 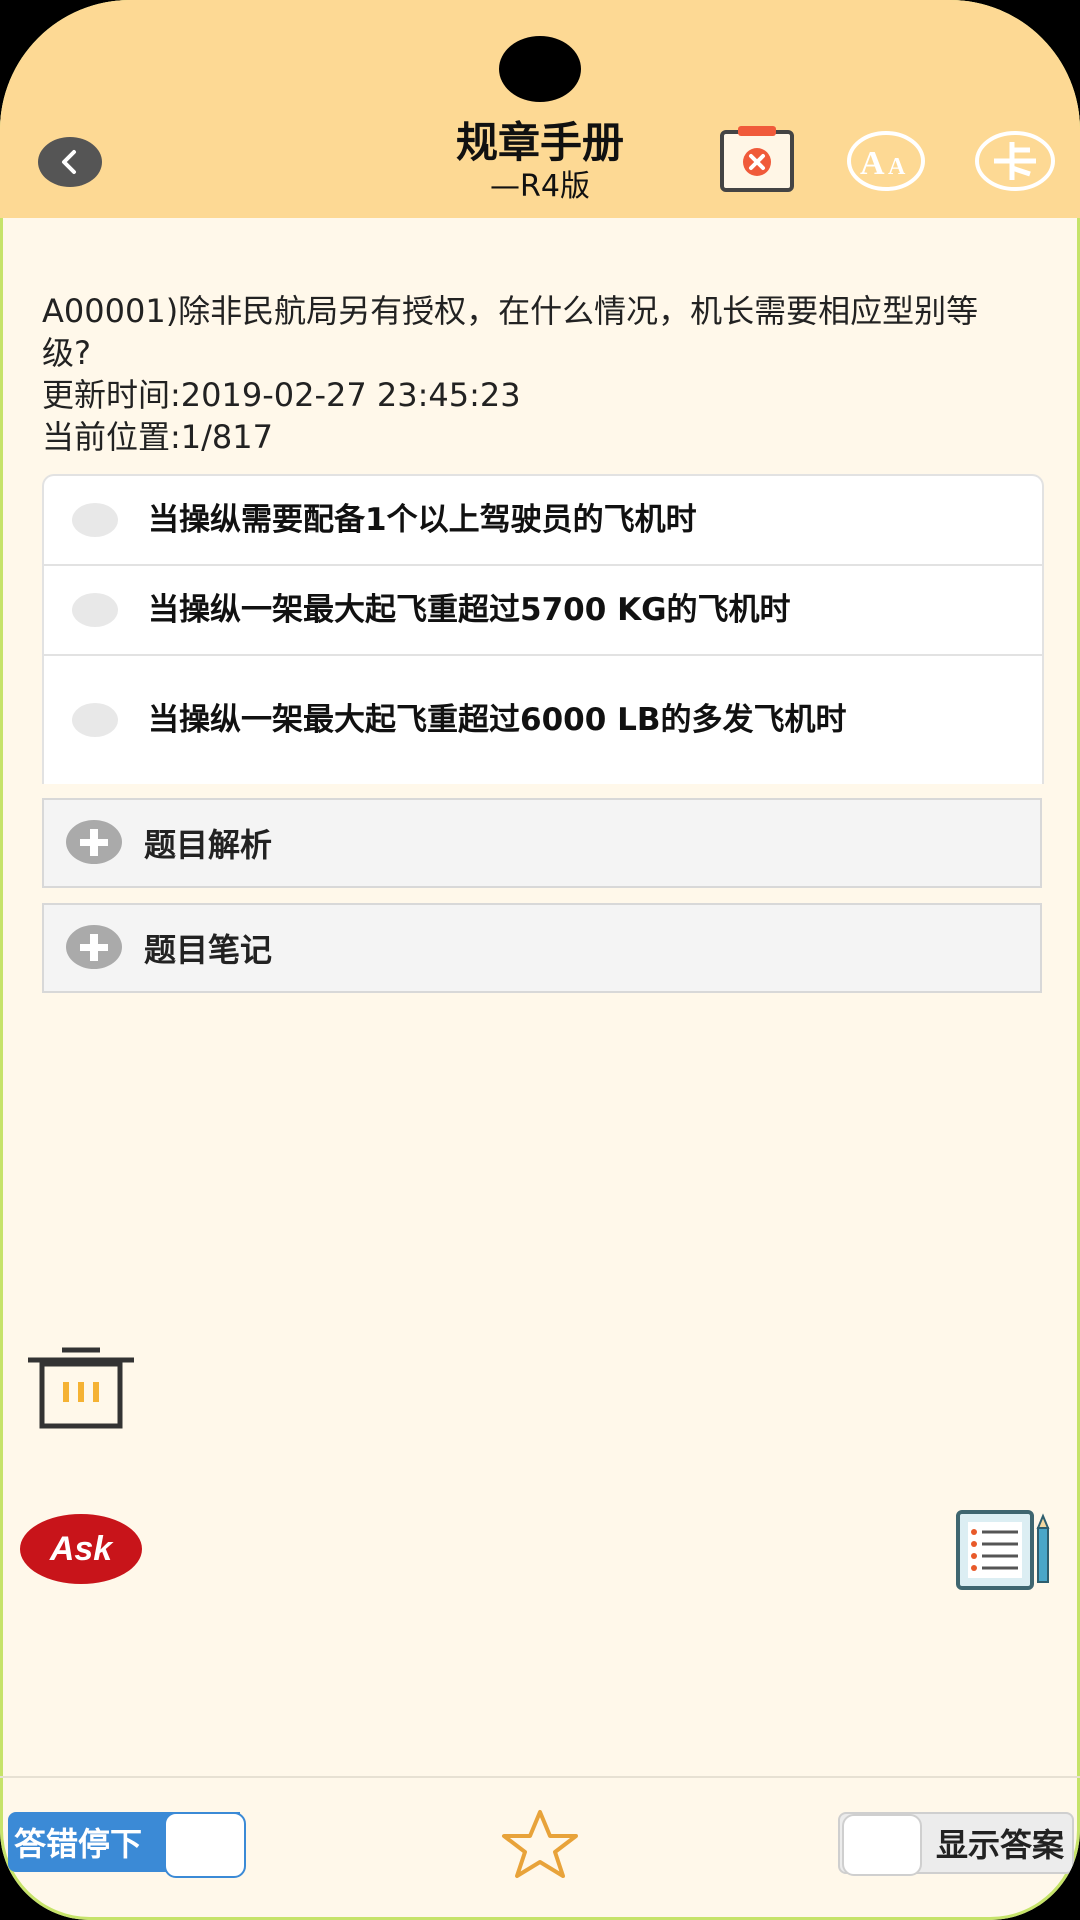 I want to click on font-size-icon: A A, so click(x=886, y=161).